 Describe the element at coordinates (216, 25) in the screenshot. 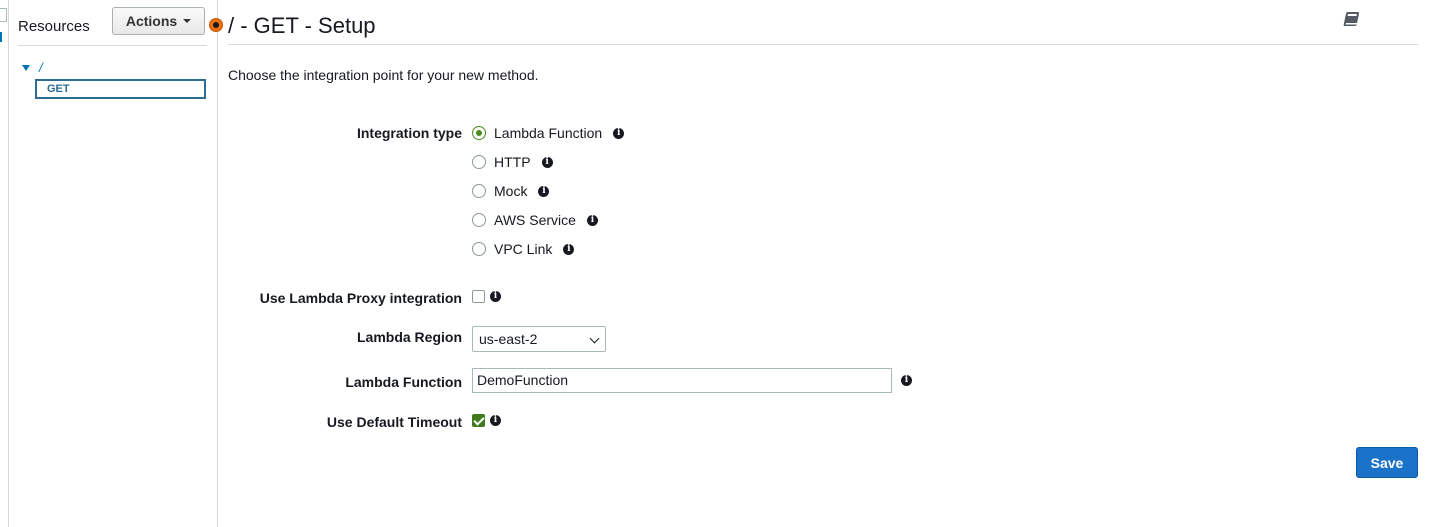

I see `collapse-handle-icon` at that location.